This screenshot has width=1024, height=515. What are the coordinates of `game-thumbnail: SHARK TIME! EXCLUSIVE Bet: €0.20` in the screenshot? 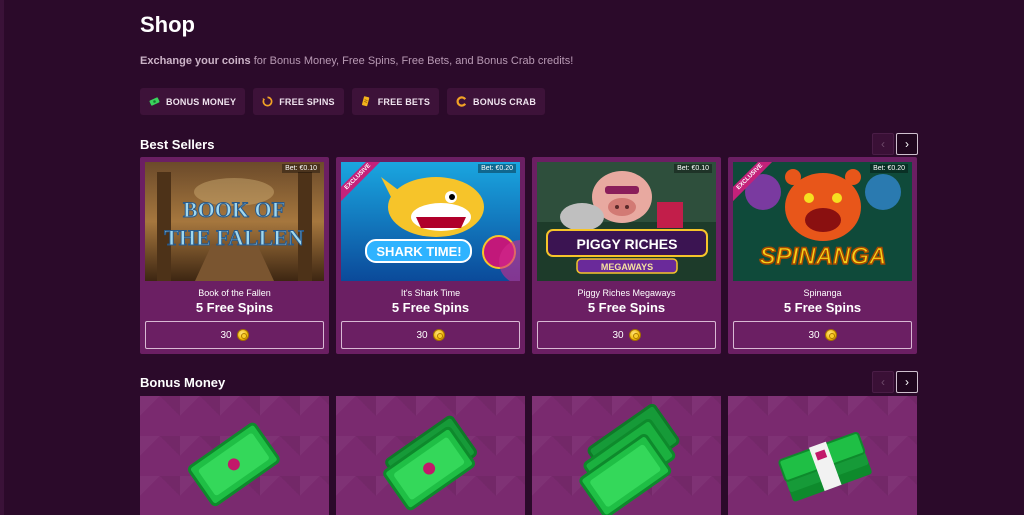 It's located at (430, 221).